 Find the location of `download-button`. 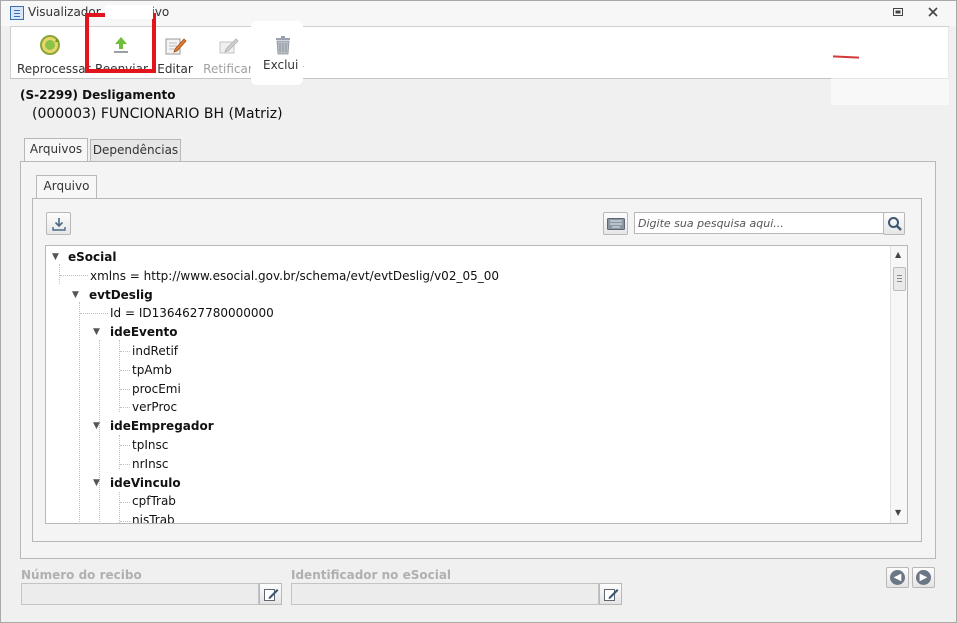

download-button is located at coordinates (58, 223).